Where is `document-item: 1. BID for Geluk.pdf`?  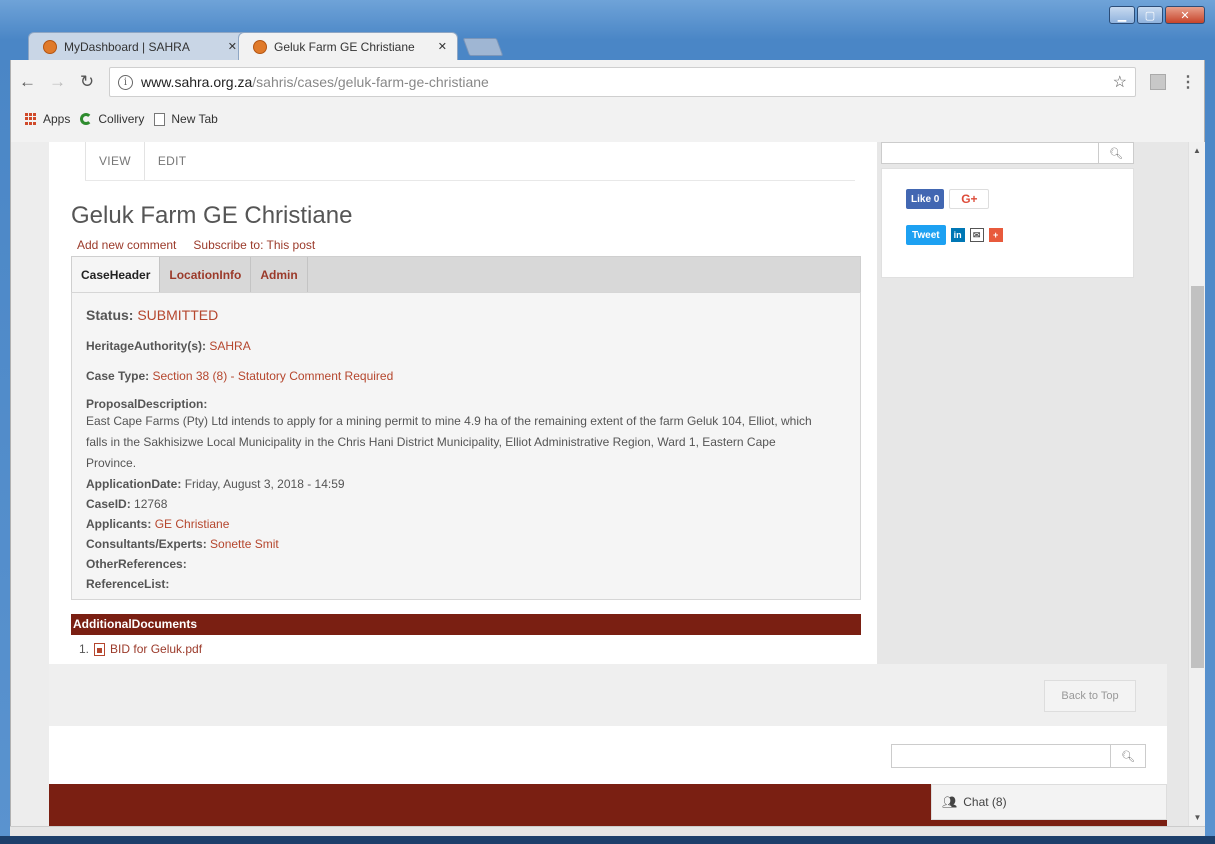 document-item: 1. BID for Geluk.pdf is located at coordinates (140, 649).